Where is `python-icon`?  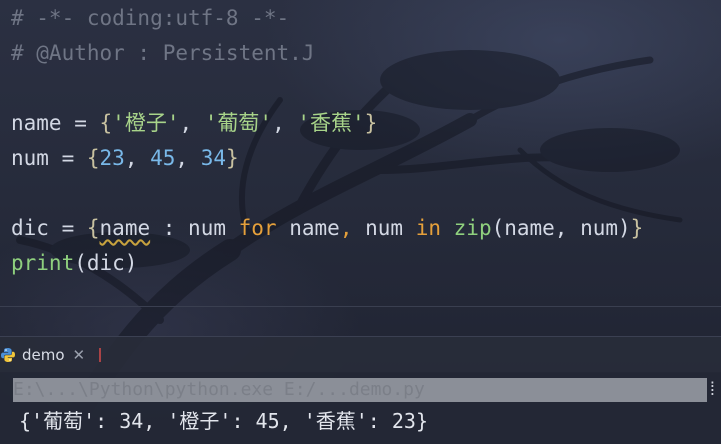
python-icon is located at coordinates (8, 355).